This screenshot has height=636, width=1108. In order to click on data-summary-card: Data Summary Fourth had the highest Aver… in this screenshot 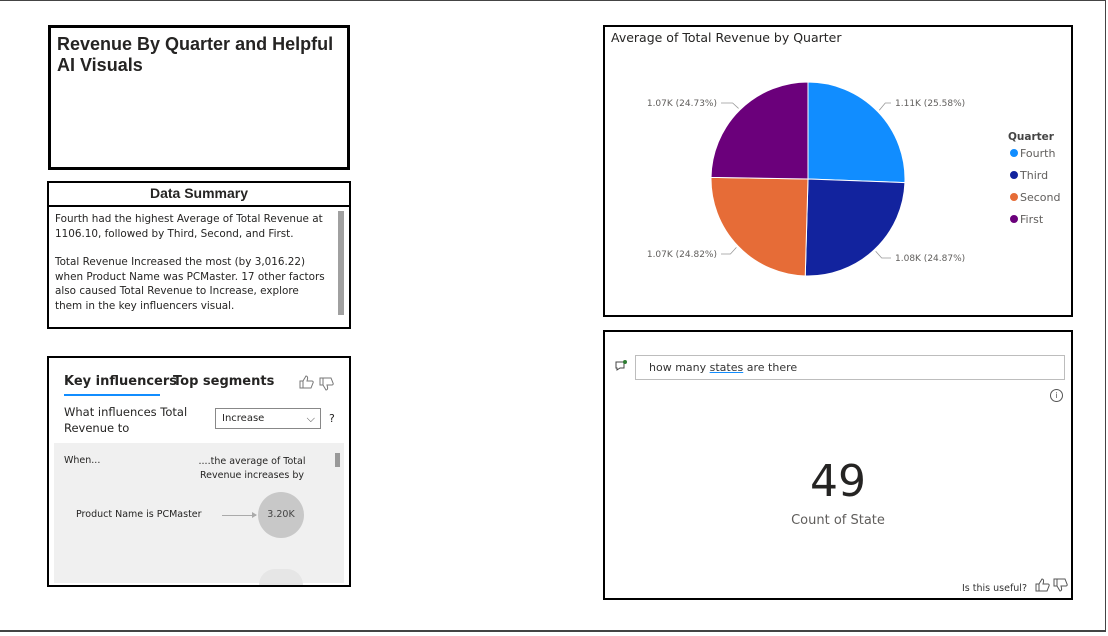, I will do `click(199, 255)`.